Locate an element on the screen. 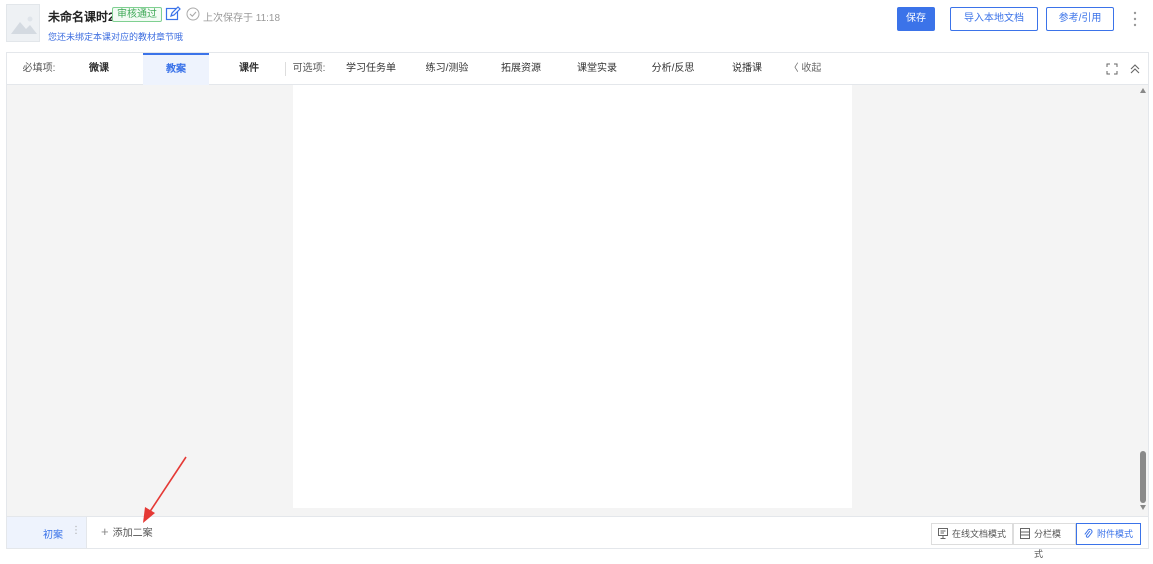 The width and height of the screenshot is (1153, 564). tab-class-record: 课堂实录 is located at coordinates (597, 69).